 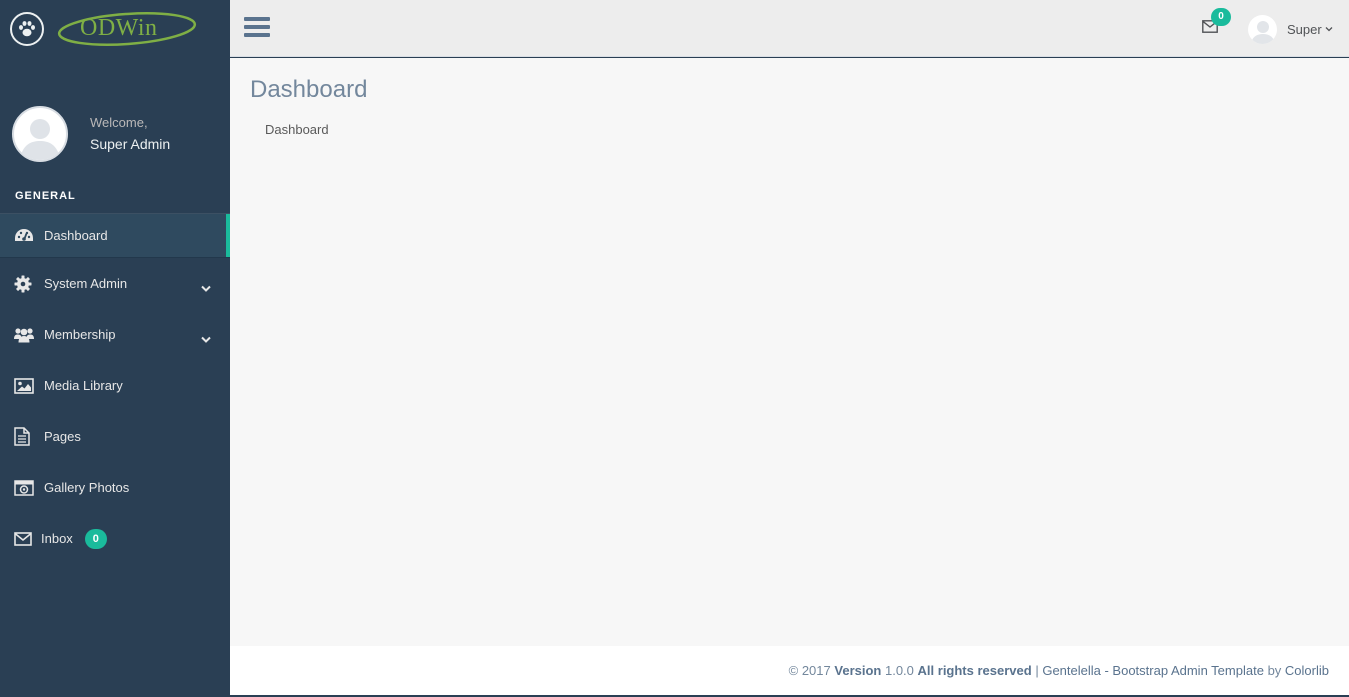 I want to click on footer-by: by, so click(x=1274, y=670).